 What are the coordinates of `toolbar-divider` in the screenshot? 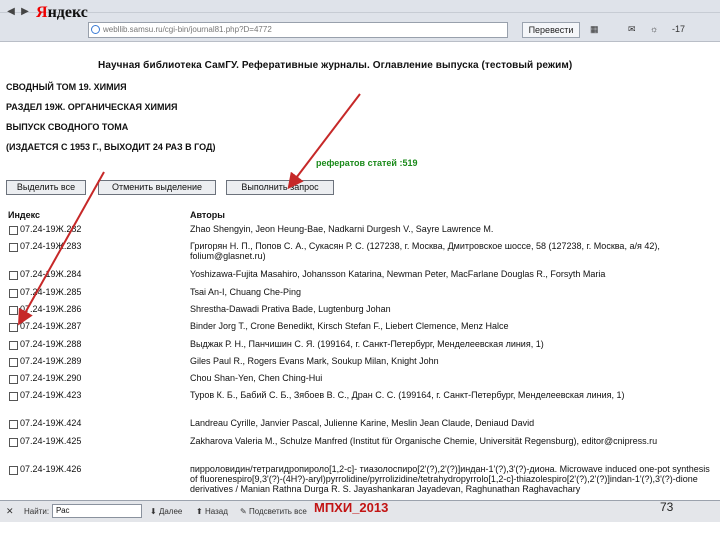 It's located at (360, 12).